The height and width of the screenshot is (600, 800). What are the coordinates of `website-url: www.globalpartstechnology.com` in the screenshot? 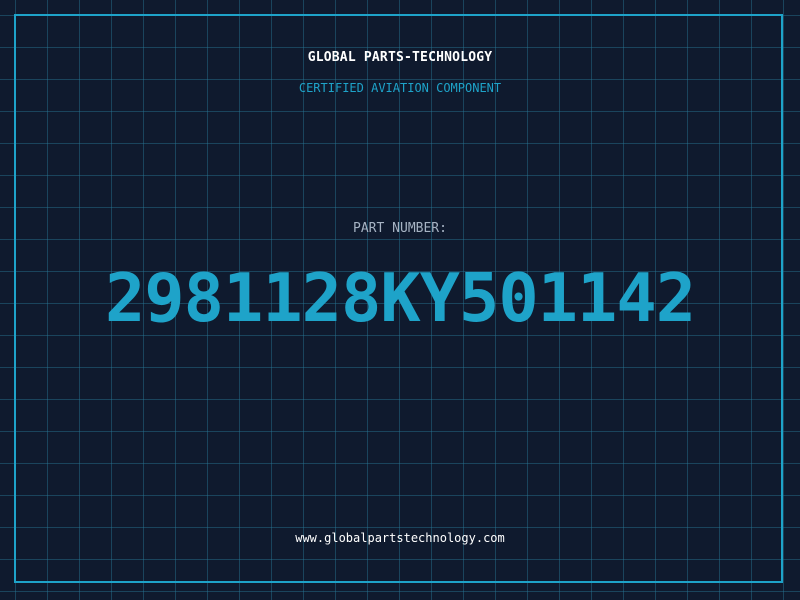 It's located at (400, 538).